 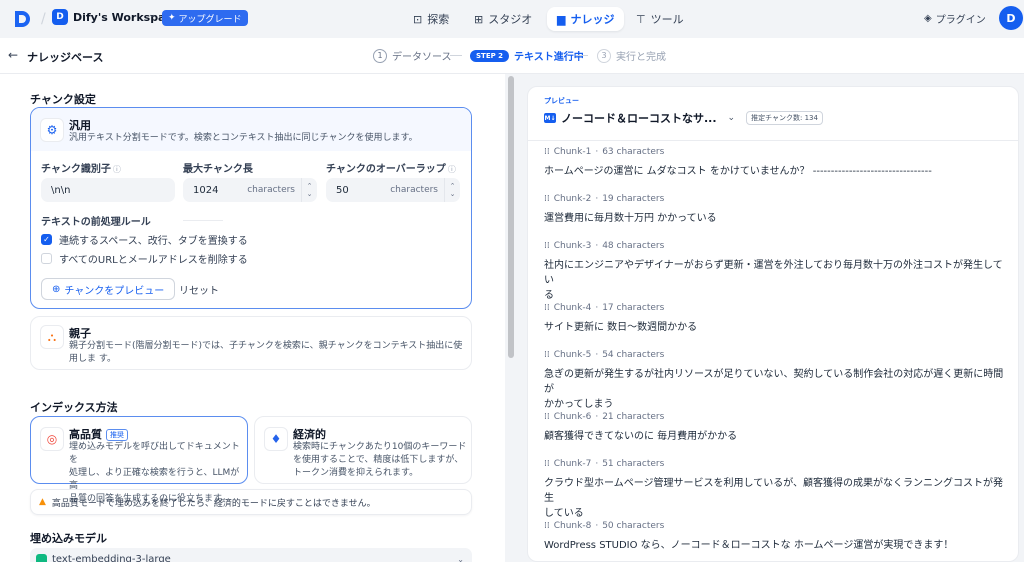 I want to click on recommended-badge: 推奨, so click(x=117, y=435).